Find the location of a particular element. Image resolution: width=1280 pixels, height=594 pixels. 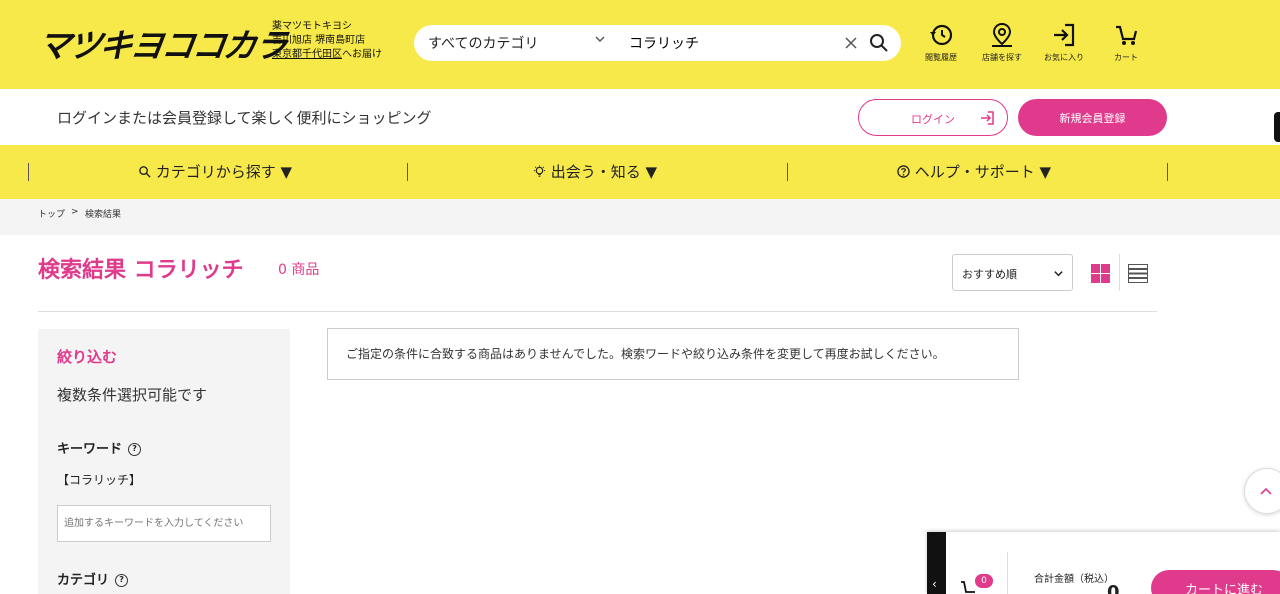

login-button: ログイン is located at coordinates (933, 117).